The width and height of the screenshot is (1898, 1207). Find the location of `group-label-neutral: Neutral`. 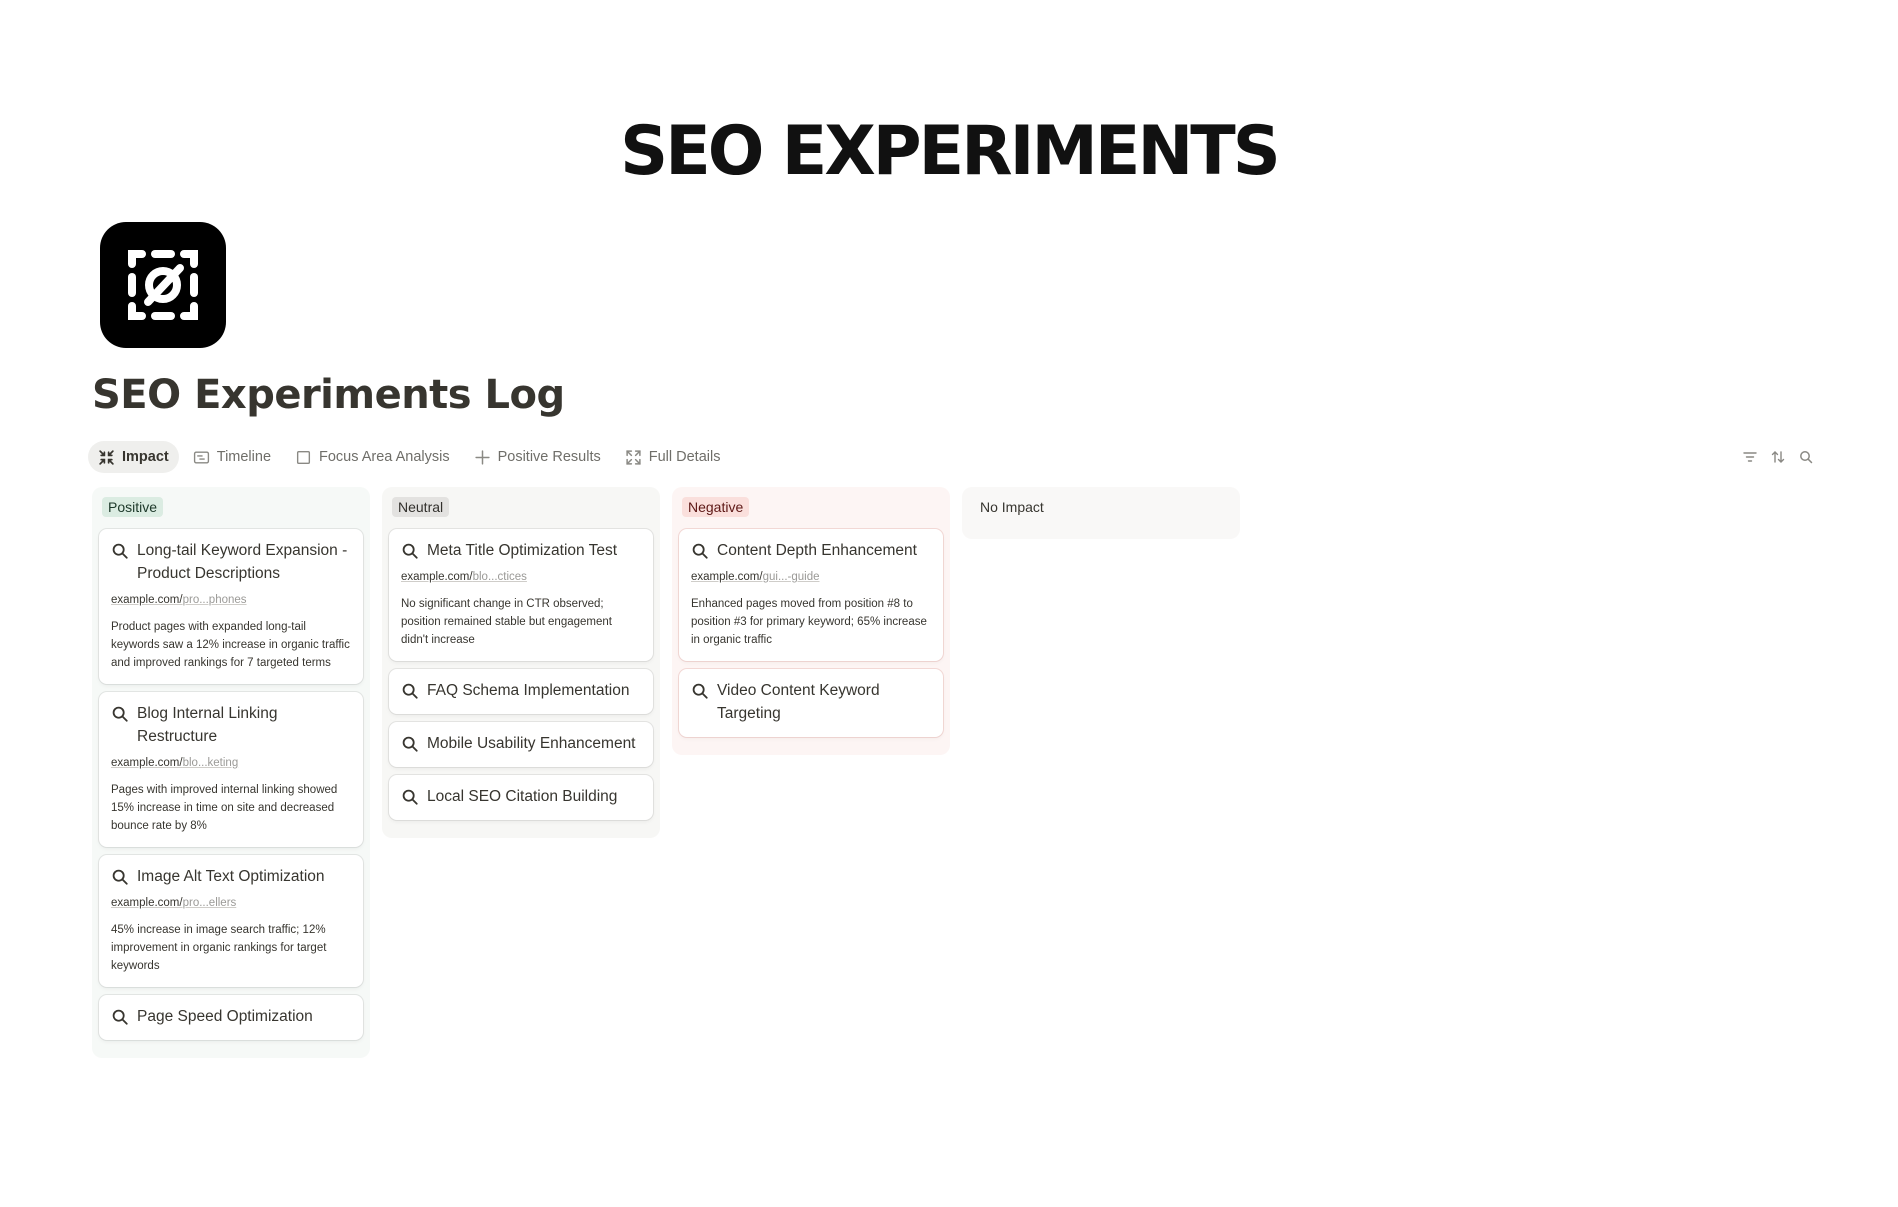

group-label-neutral: Neutral is located at coordinates (421, 507).